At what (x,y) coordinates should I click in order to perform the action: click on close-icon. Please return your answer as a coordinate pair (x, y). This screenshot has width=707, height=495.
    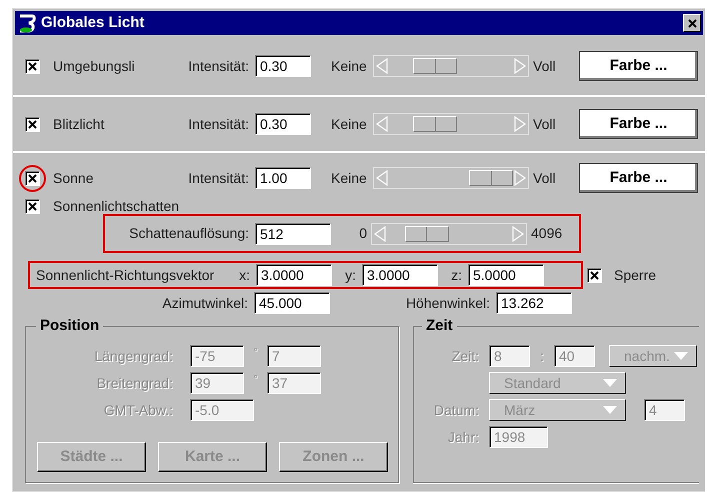
    Looking at the image, I should click on (692, 23).